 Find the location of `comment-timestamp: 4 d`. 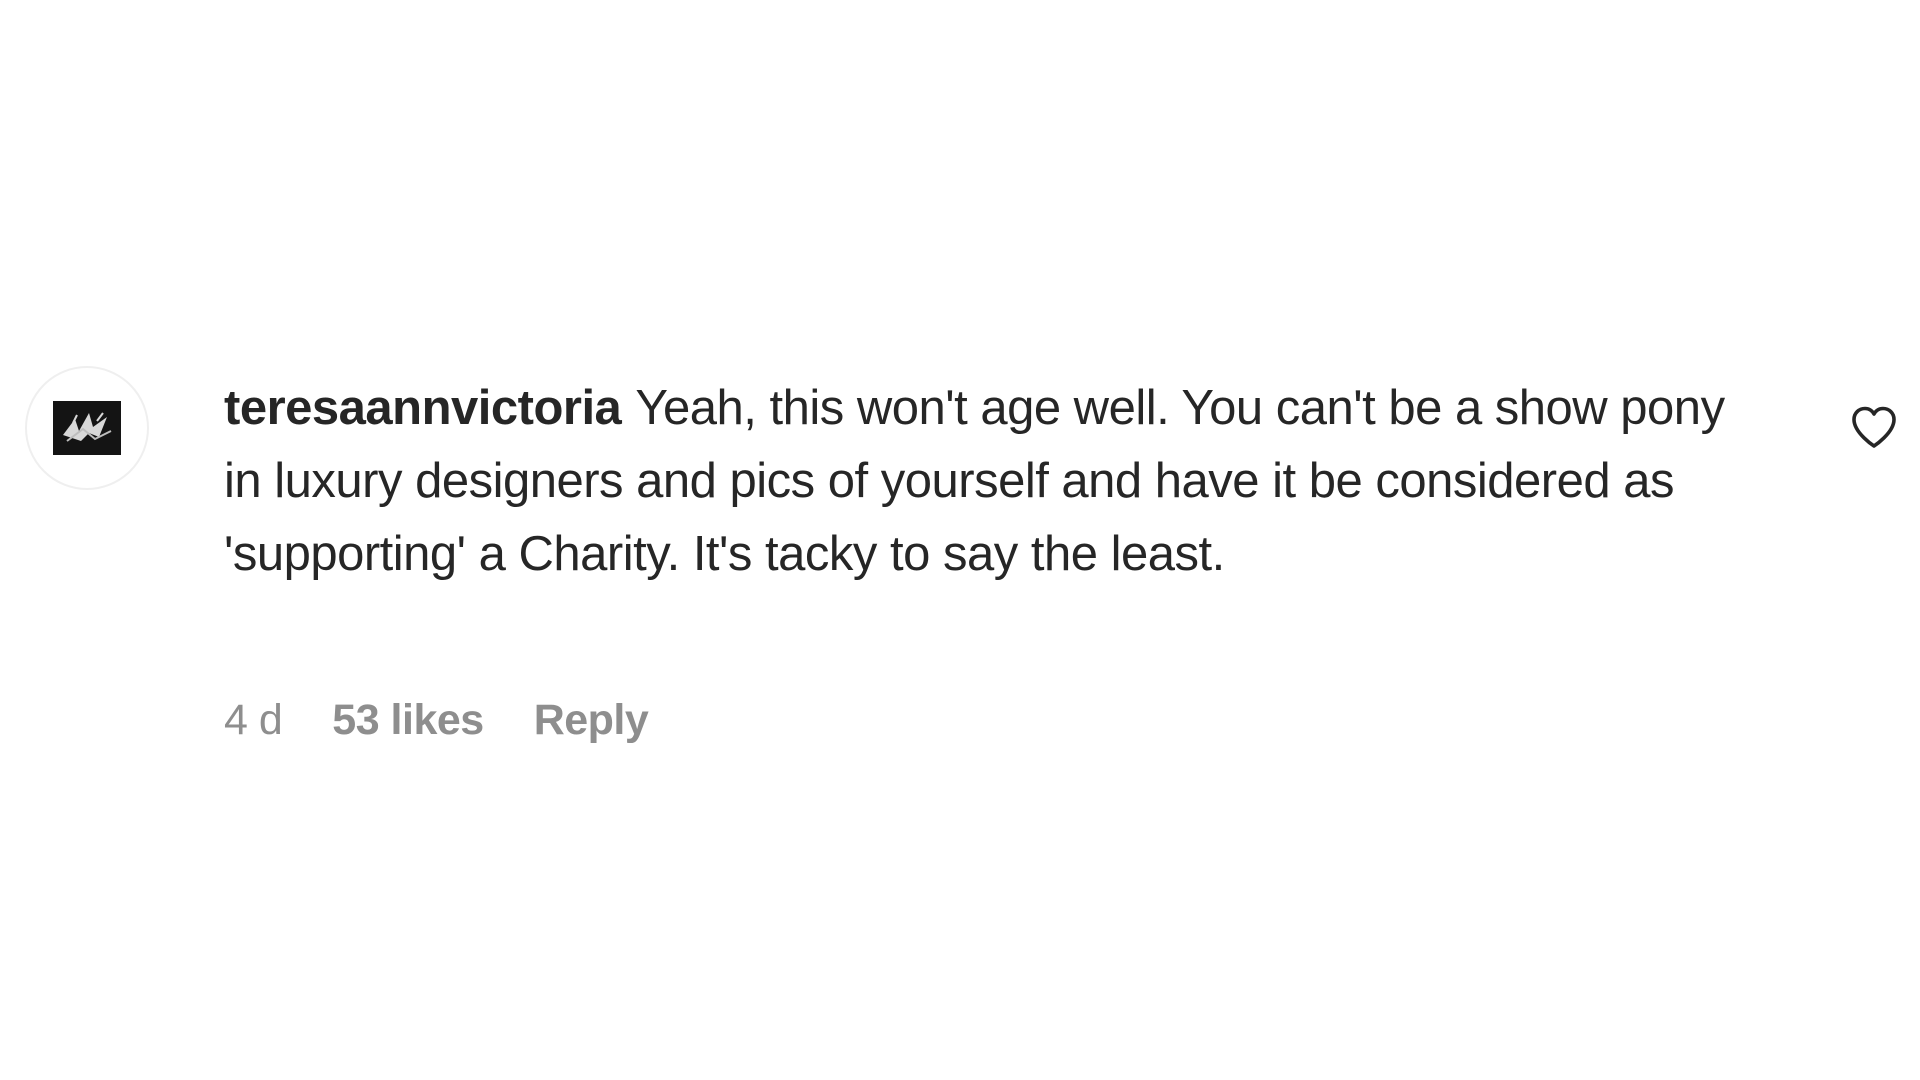

comment-timestamp: 4 d is located at coordinates (253, 720).